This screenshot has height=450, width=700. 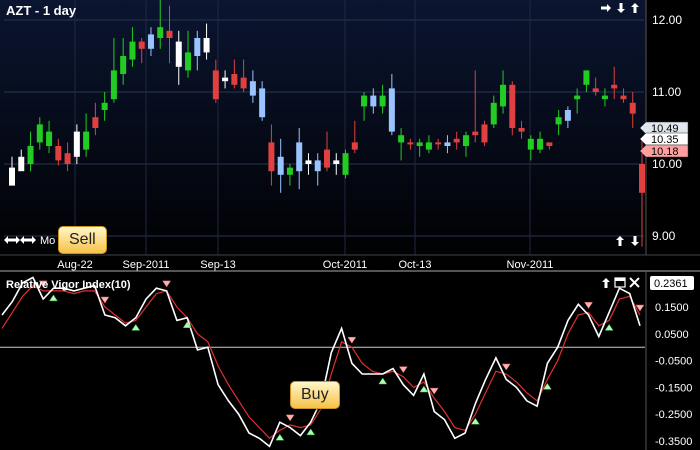 What do you see at coordinates (217, 265) in the screenshot?
I see `date-label: Sep-13` at bounding box center [217, 265].